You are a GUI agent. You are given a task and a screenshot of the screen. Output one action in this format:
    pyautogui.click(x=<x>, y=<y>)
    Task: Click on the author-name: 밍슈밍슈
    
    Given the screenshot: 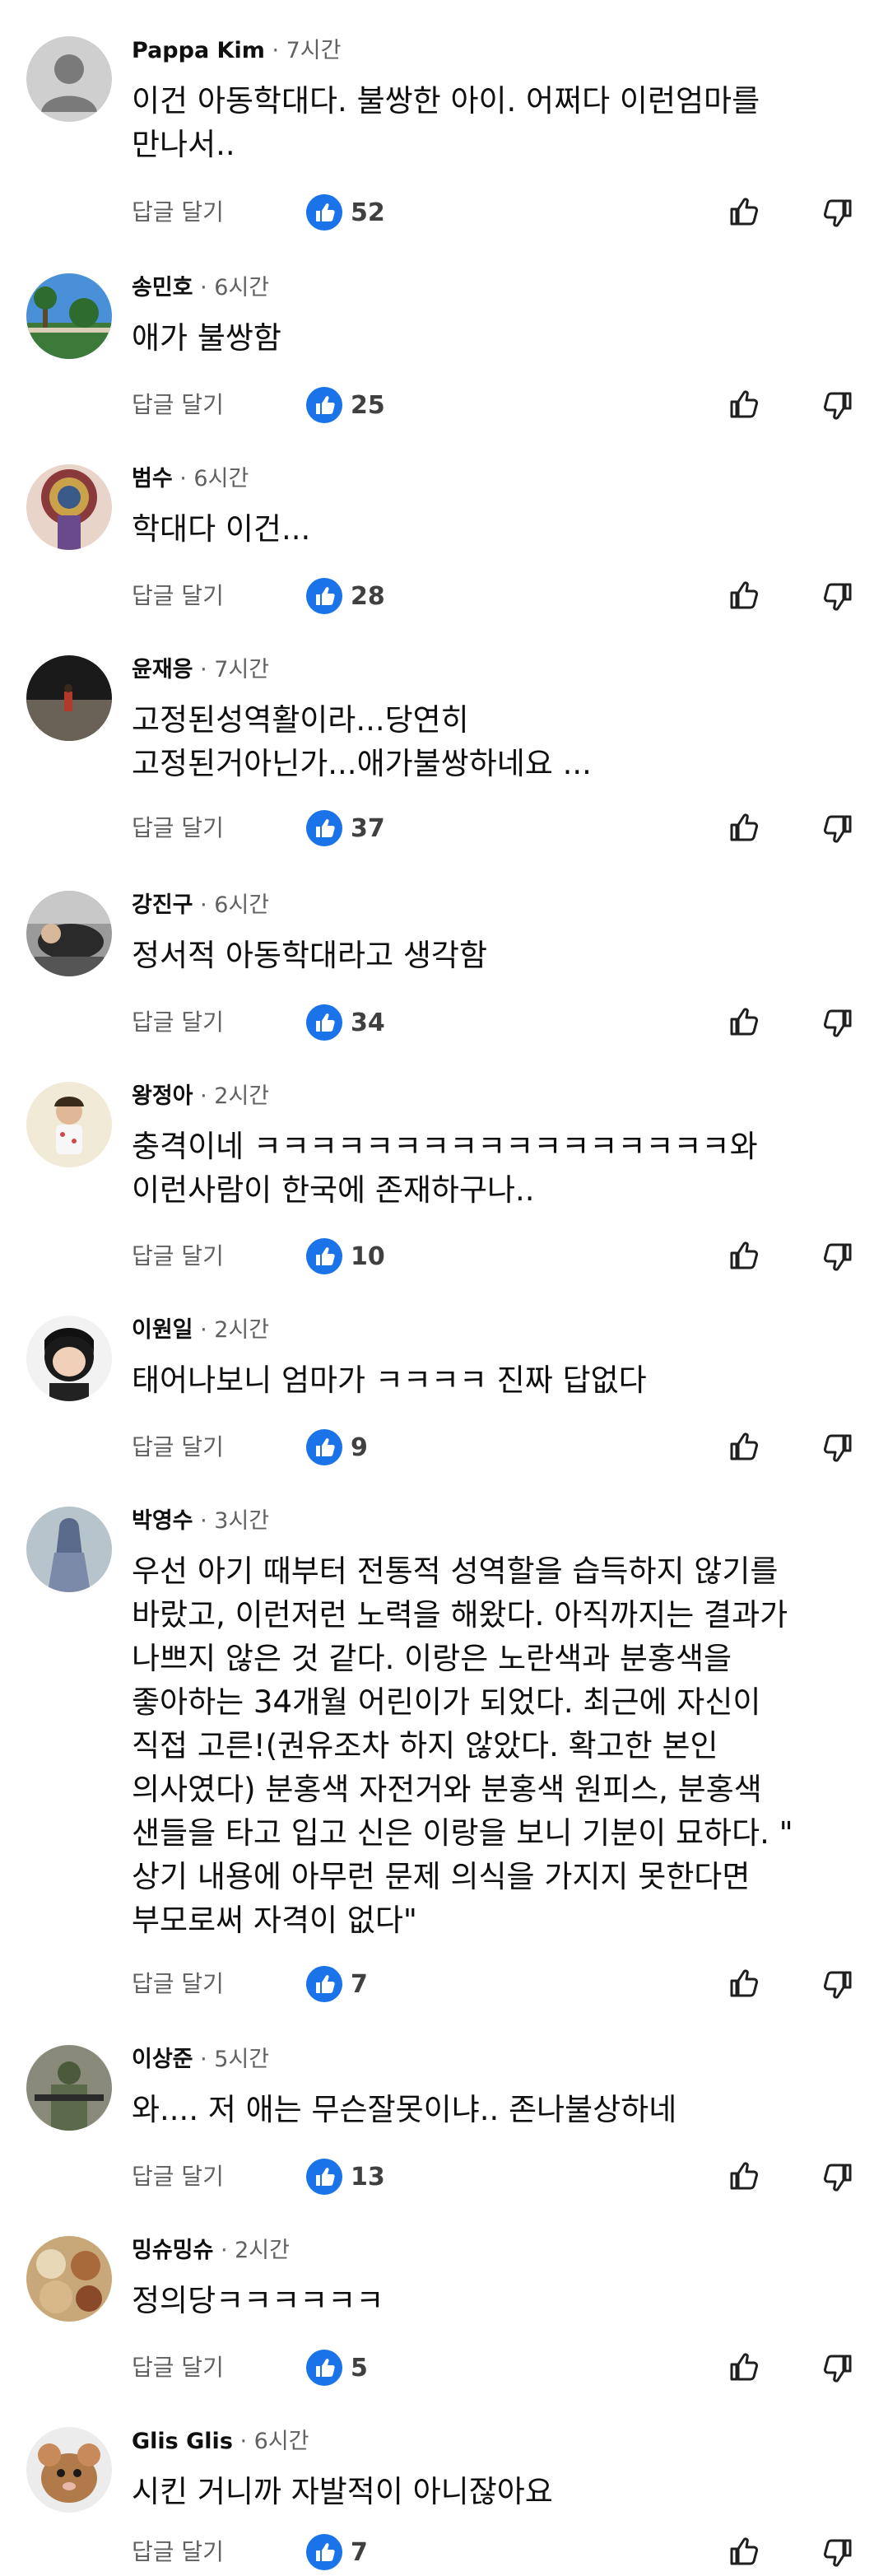 What is the action you would take?
    pyautogui.click(x=172, y=2250)
    